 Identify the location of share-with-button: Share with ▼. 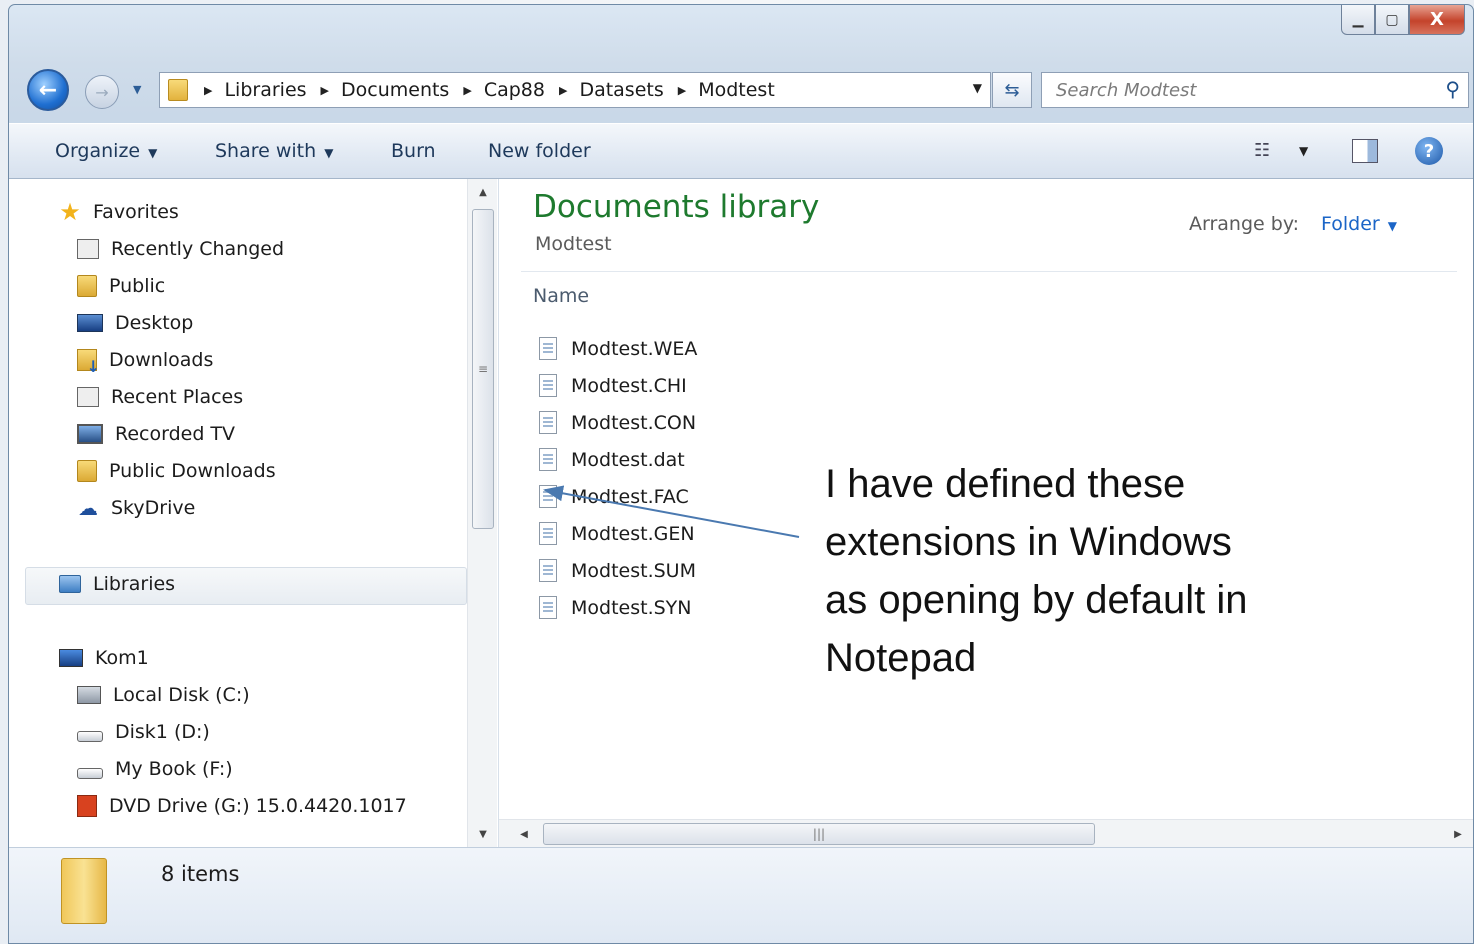
(274, 151).